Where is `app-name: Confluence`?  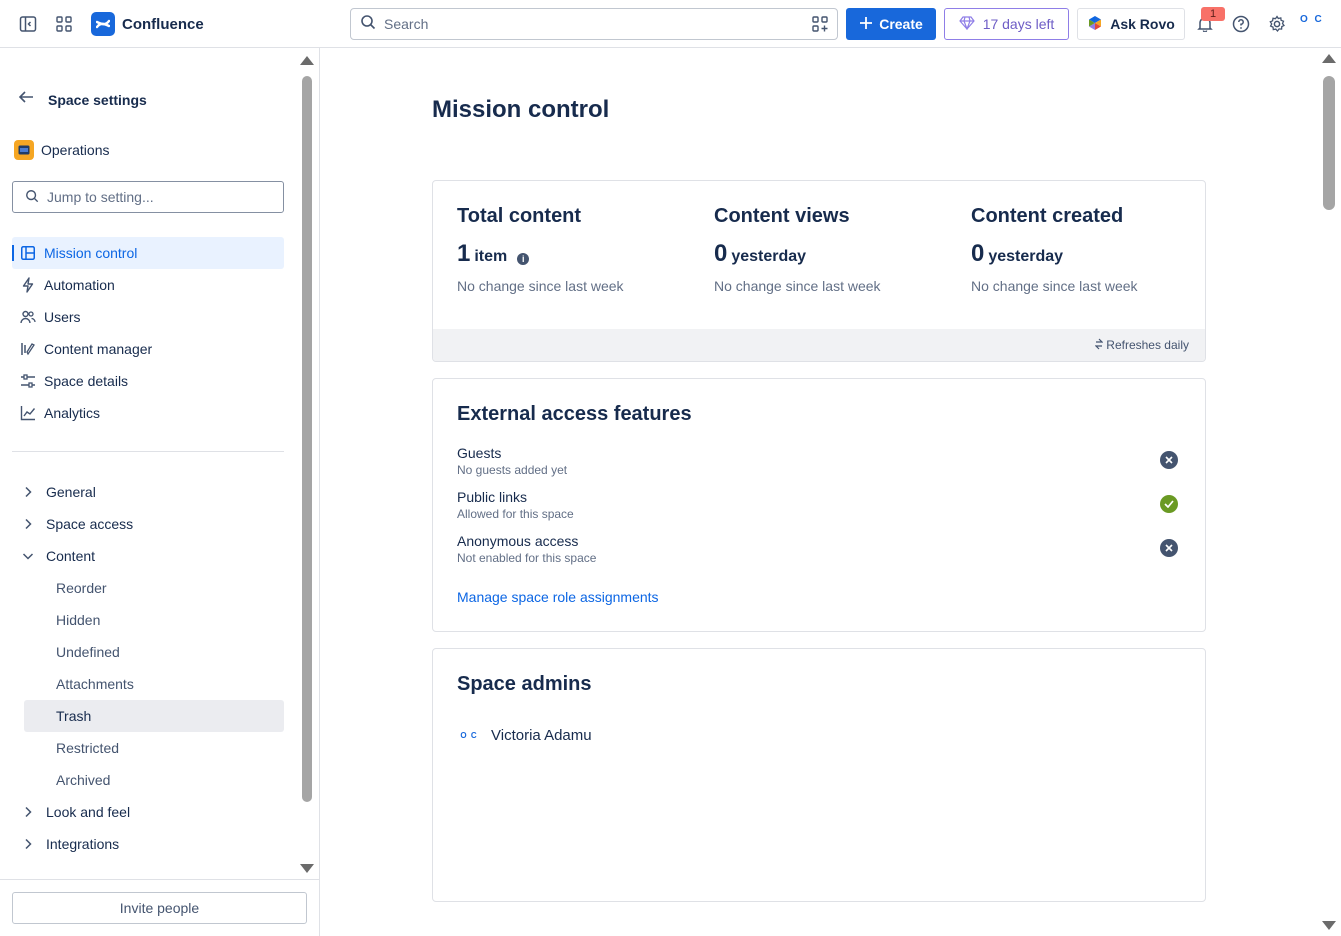
app-name: Confluence is located at coordinates (163, 24).